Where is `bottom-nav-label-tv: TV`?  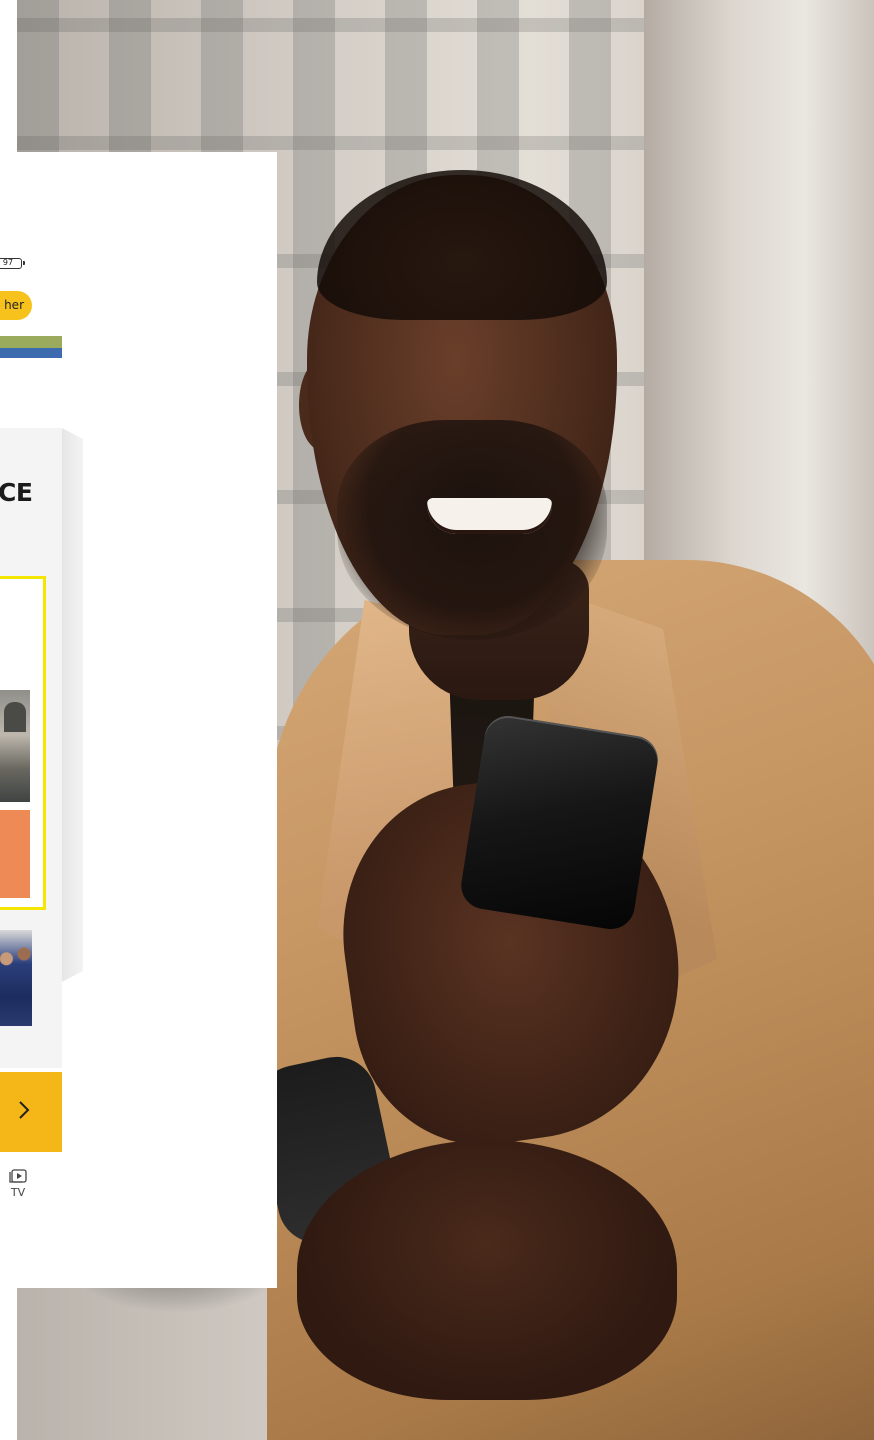 bottom-nav-label-tv: TV is located at coordinates (18, 1192).